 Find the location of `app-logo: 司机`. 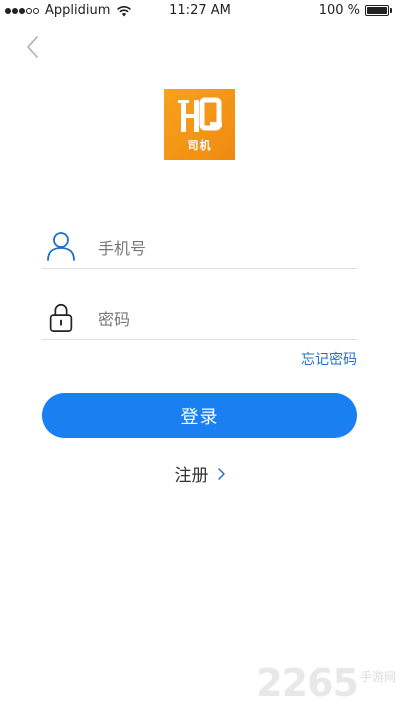

app-logo: 司机 is located at coordinates (199, 124).